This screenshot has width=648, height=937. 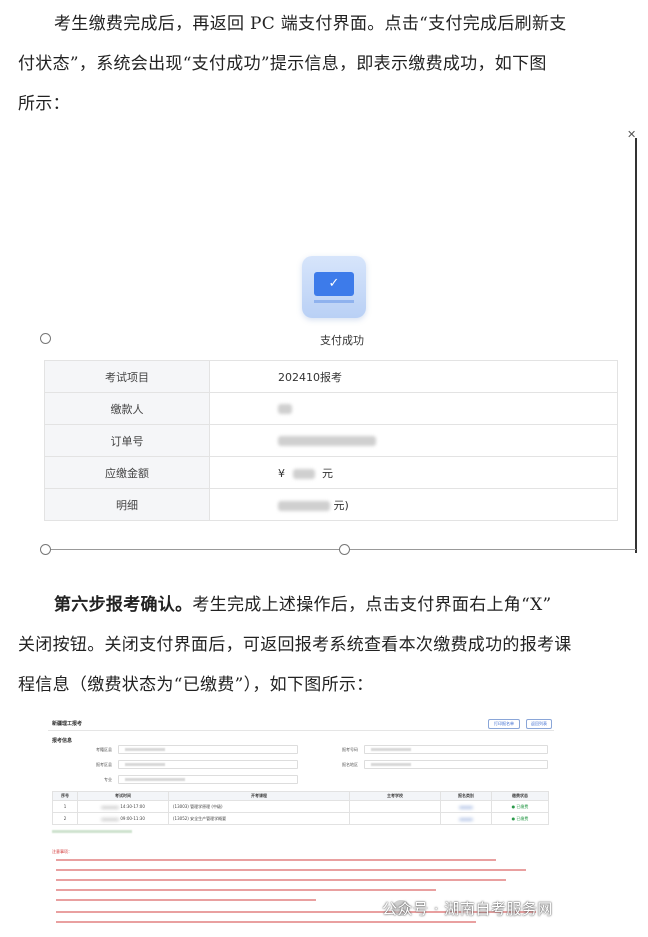 What do you see at coordinates (259, 806) in the screenshot?
I see `row-course: (13003) 管理学原理 (中级)` at bounding box center [259, 806].